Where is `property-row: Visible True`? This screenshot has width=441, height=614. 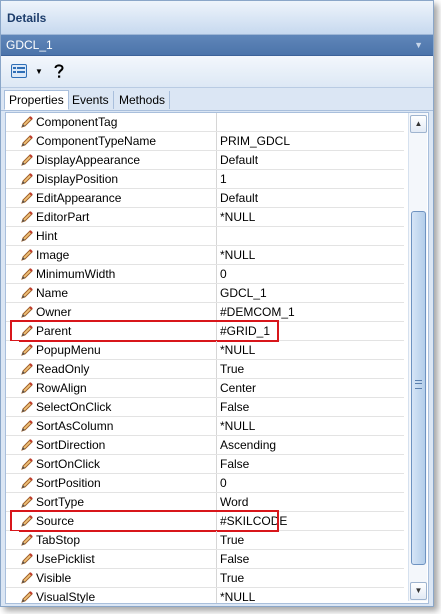 property-row: Visible True is located at coordinates (205, 578).